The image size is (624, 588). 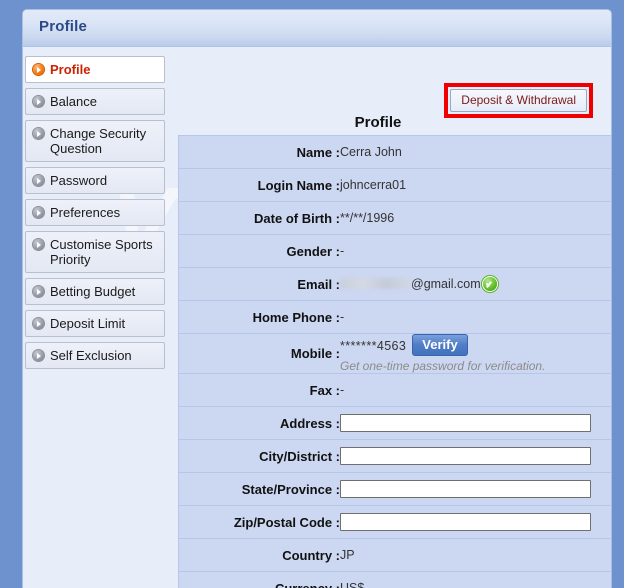 I want to click on verify-button: Verify, so click(x=439, y=345).